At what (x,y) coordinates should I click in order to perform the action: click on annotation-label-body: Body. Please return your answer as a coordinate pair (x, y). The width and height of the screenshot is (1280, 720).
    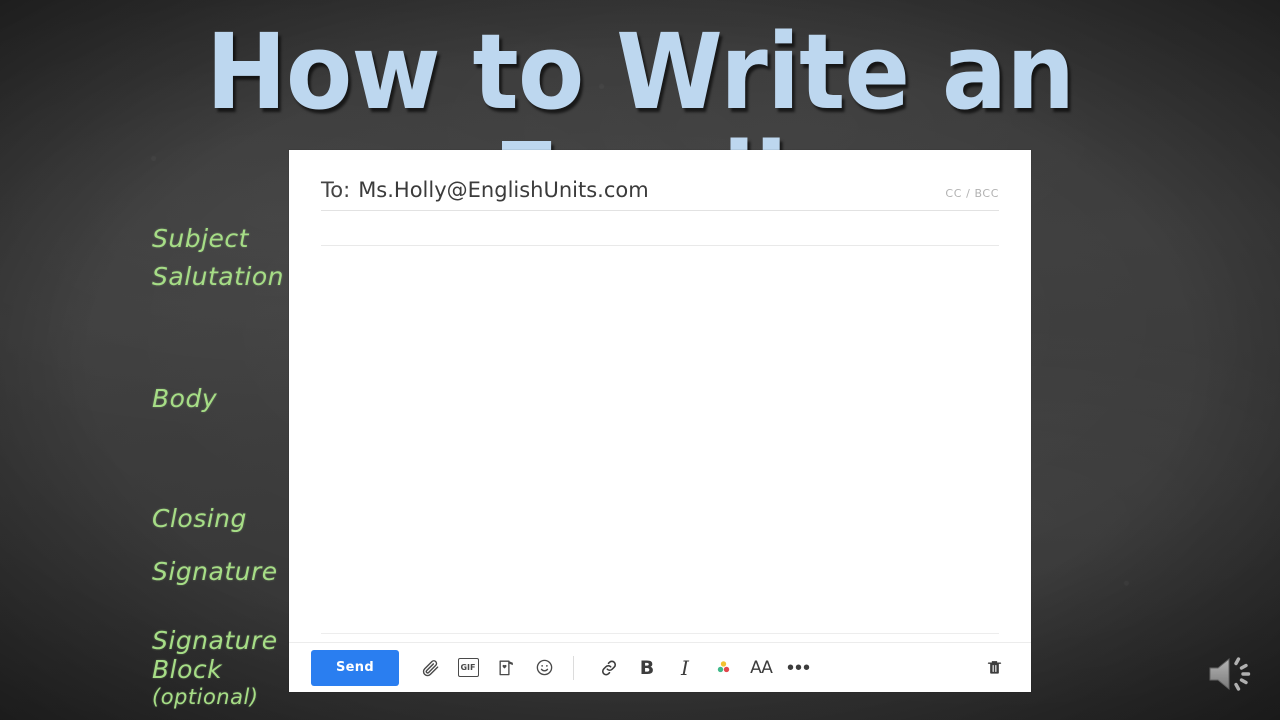
    Looking at the image, I should click on (185, 398).